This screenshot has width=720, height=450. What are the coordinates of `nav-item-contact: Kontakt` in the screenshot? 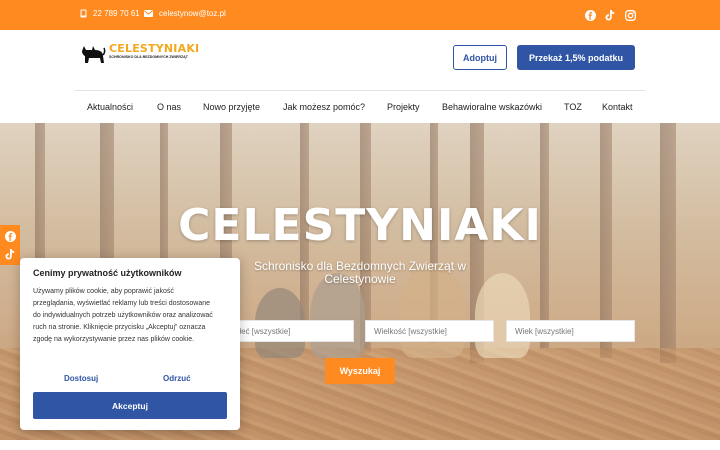 It's located at (617, 107).